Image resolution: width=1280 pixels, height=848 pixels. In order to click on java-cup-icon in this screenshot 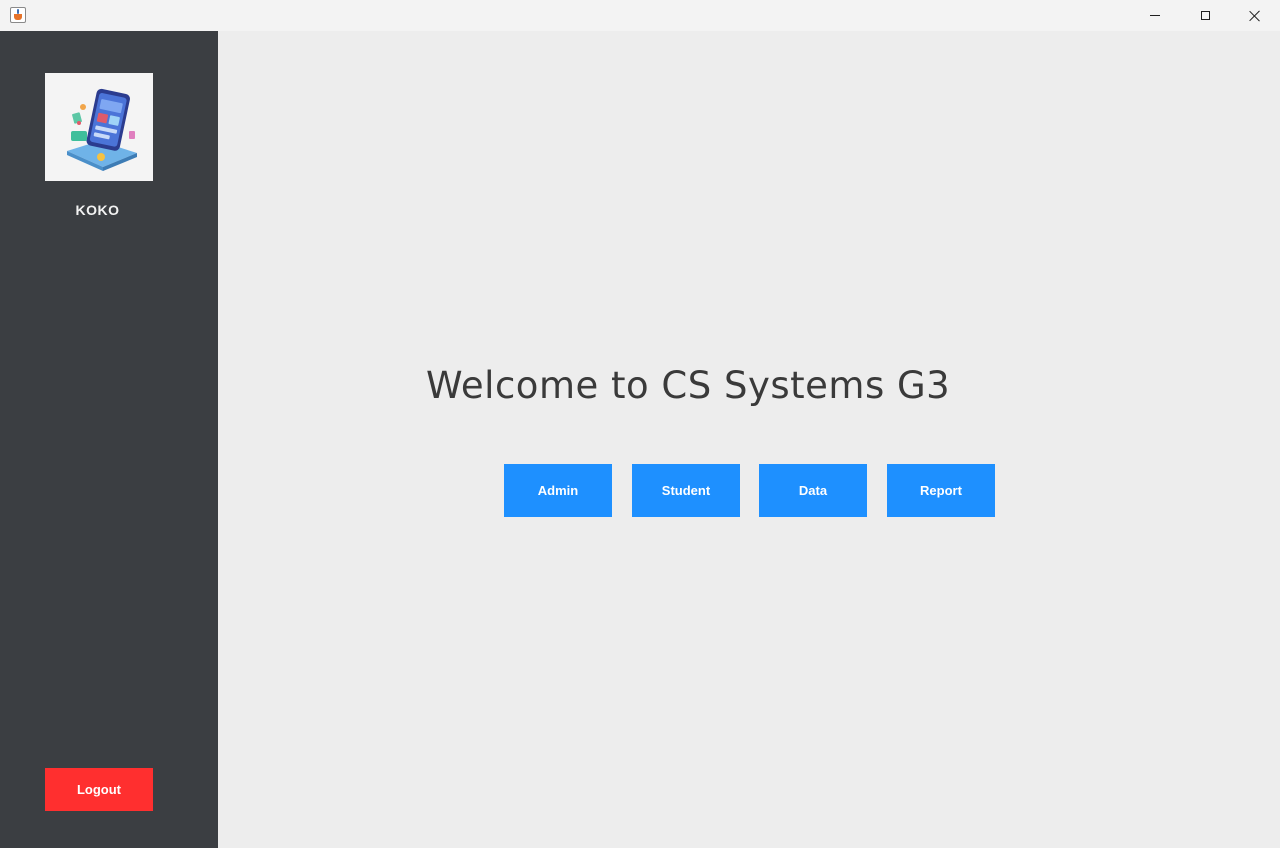, I will do `click(18, 15)`.